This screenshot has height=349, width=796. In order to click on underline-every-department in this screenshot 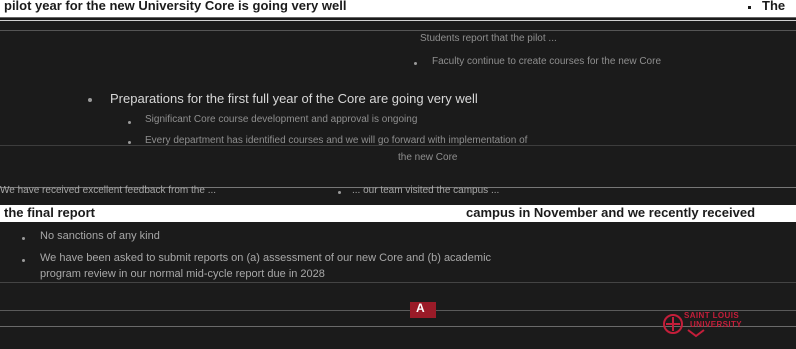, I will do `click(398, 145)`.